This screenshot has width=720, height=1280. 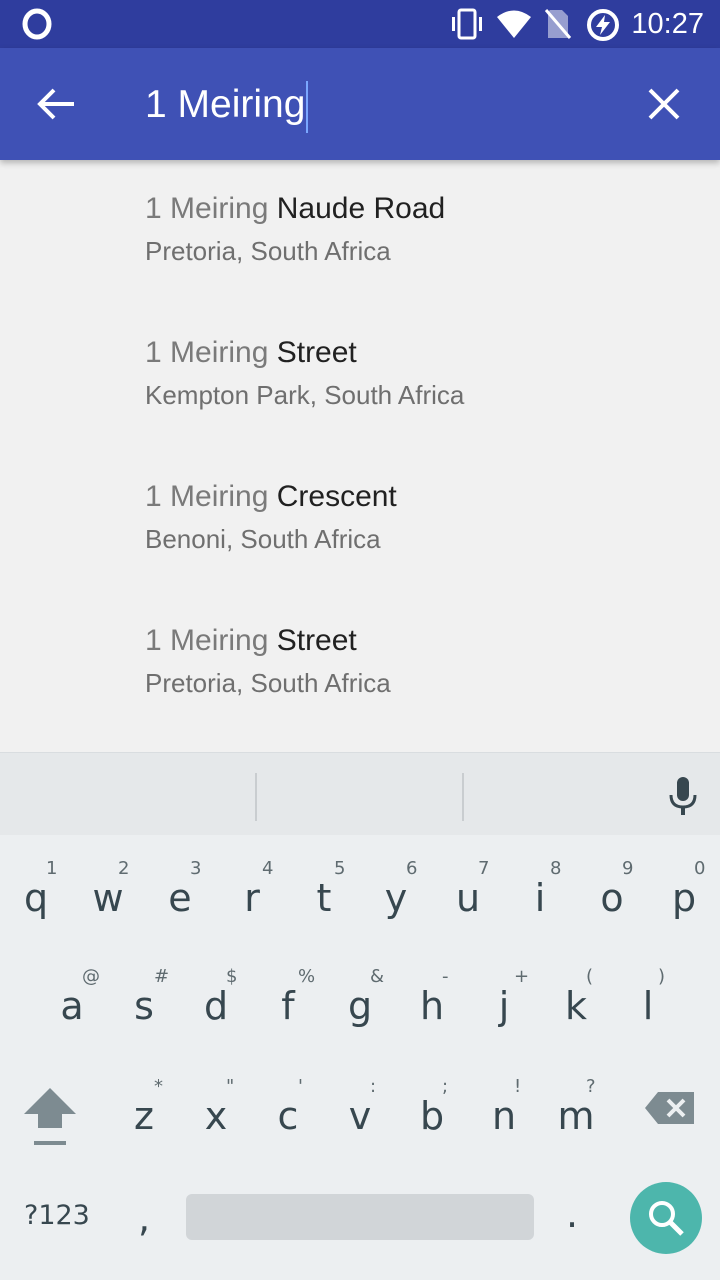 I want to click on search-key, so click(x=666, y=1218).